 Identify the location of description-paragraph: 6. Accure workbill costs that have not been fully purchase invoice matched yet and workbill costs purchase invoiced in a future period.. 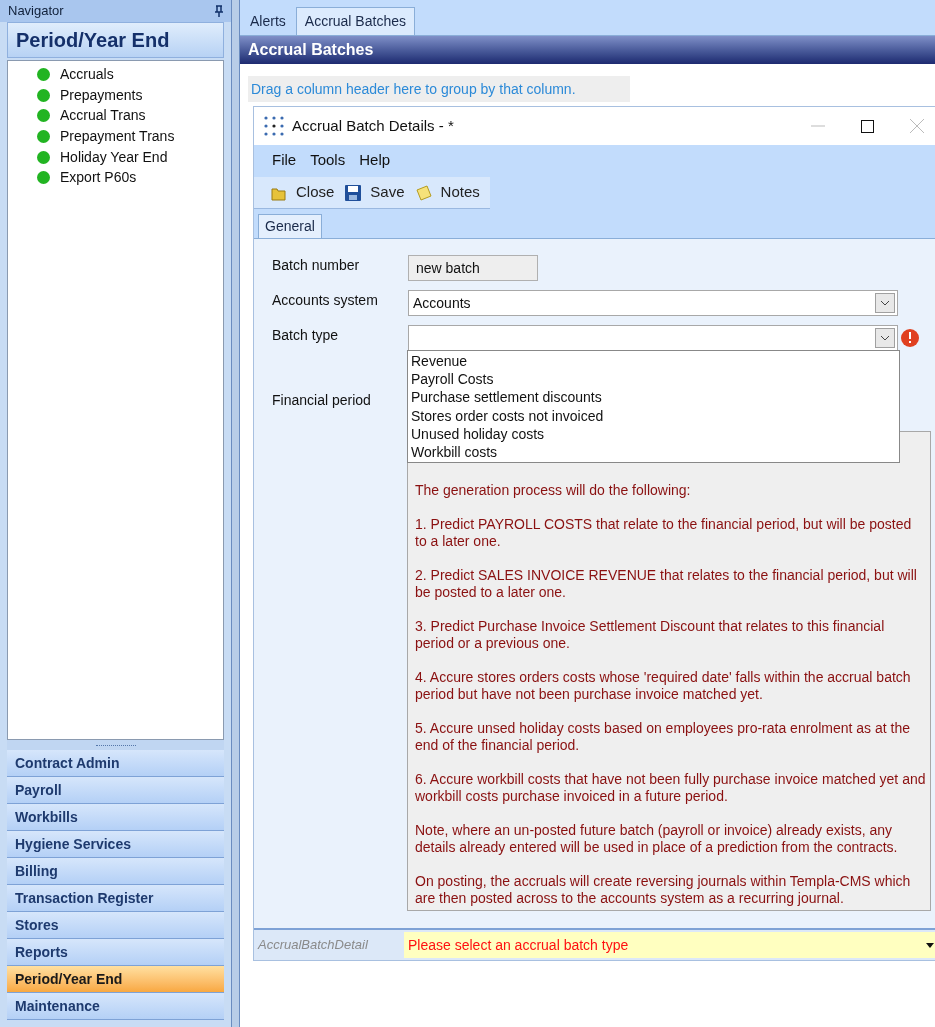
(670, 788).